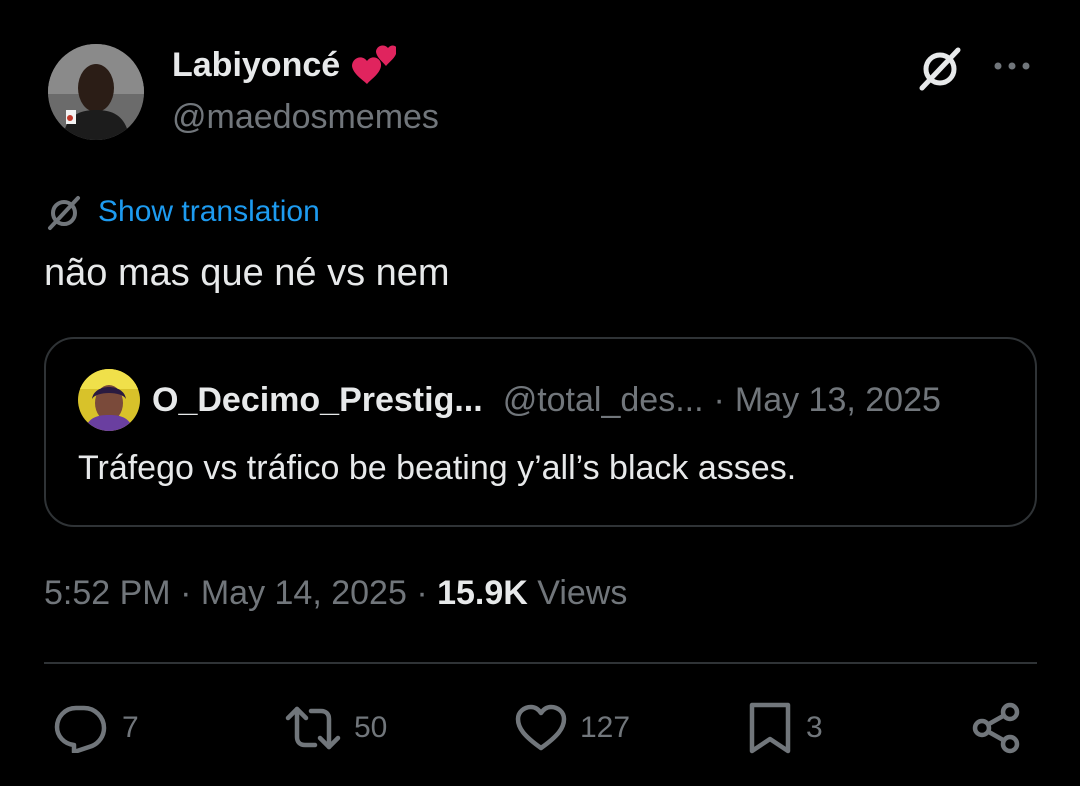  I want to click on author-display-name: Labiyoncé, so click(284, 65).